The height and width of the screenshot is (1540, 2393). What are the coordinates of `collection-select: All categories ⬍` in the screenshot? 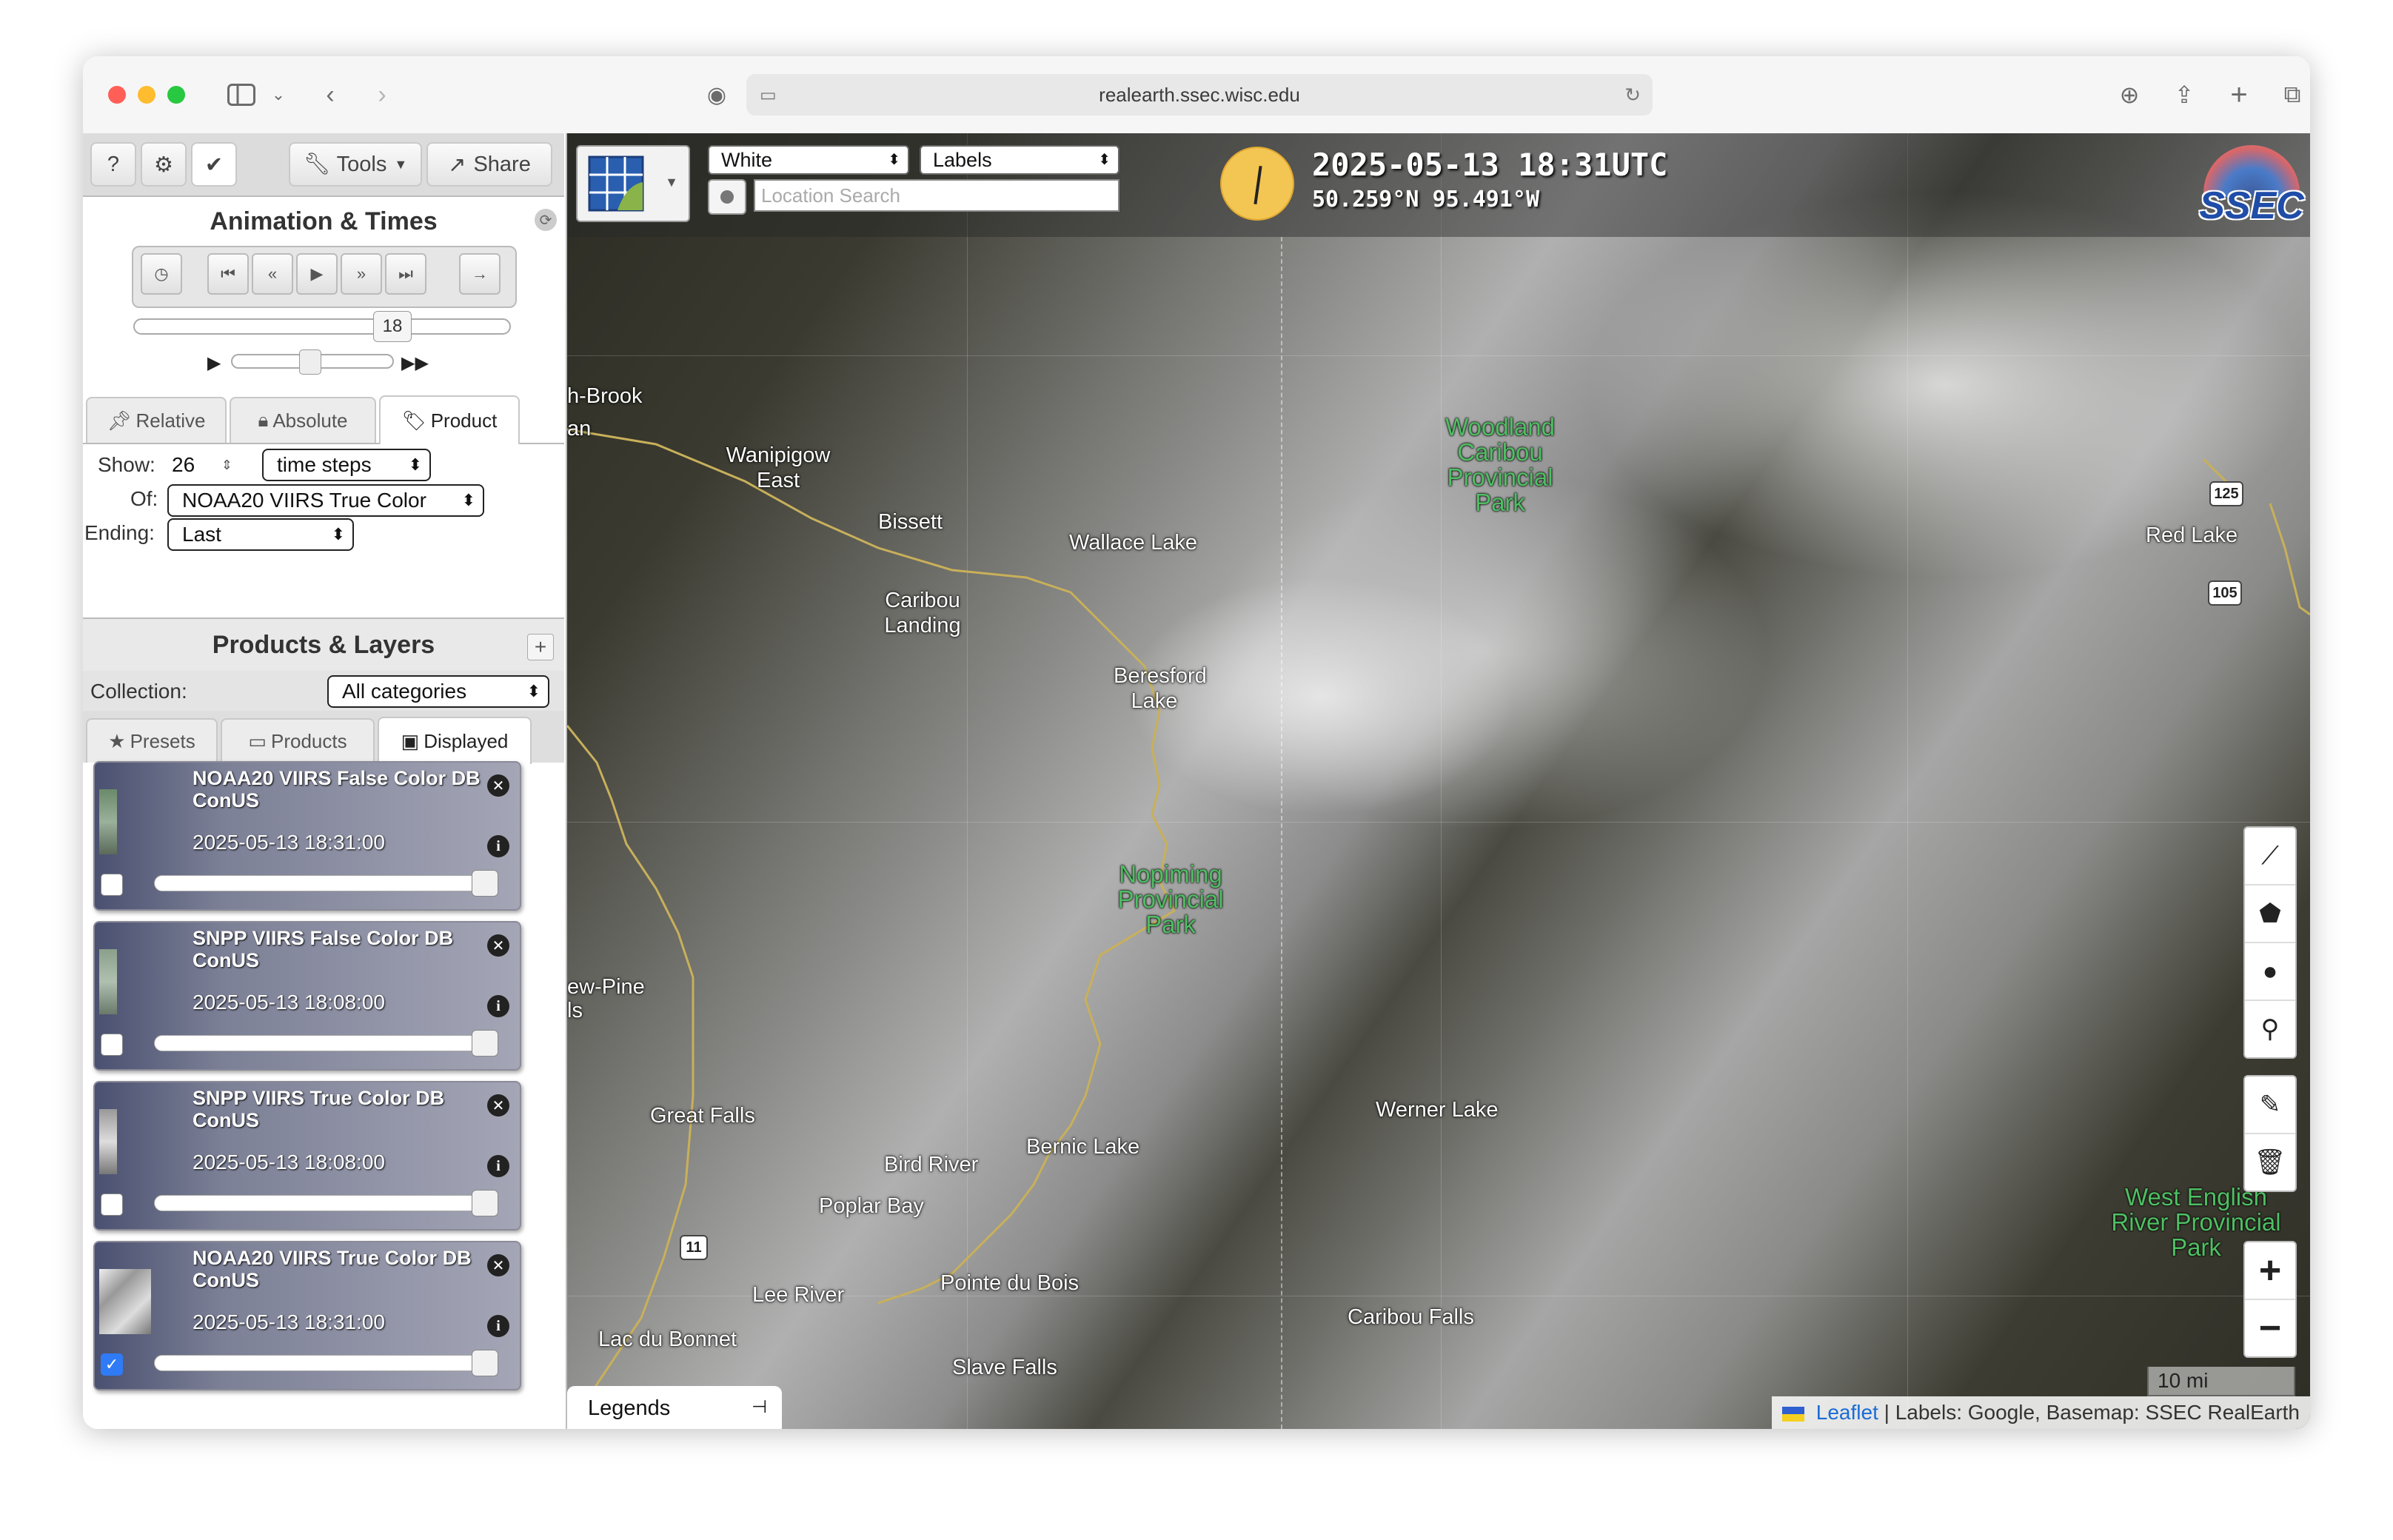 It's located at (438, 691).